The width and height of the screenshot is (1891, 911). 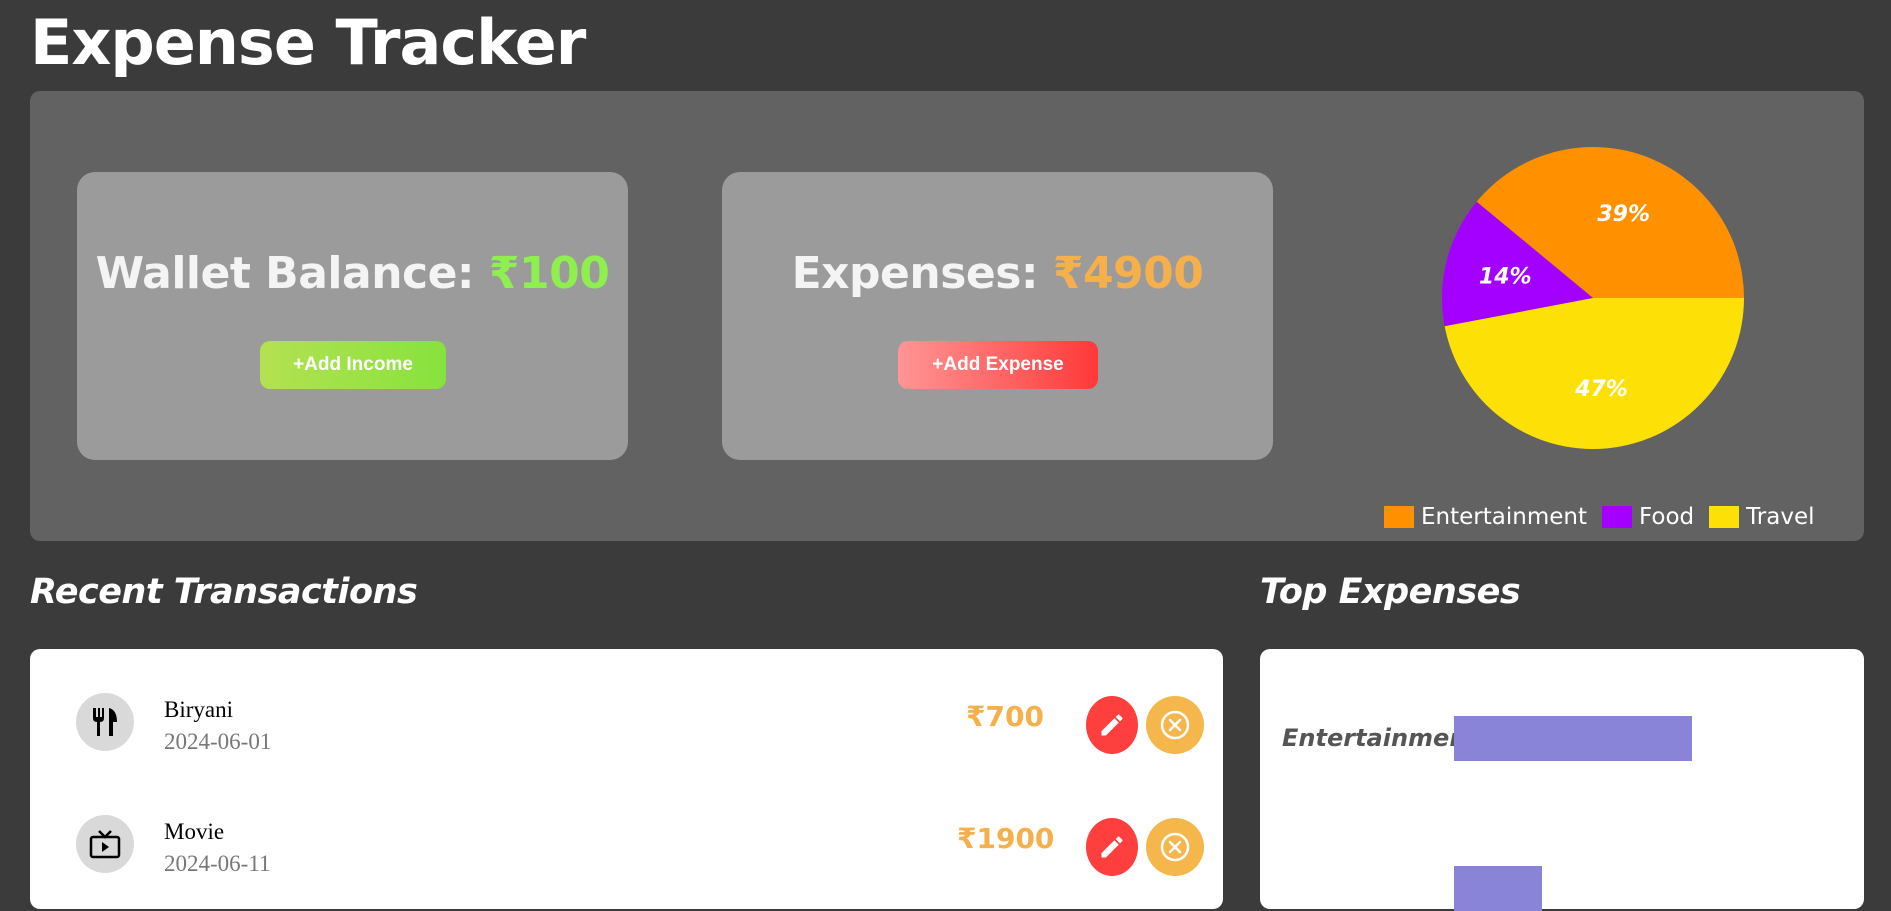 I want to click on top-expenses-chart: Entertainment, so click(x=1562, y=780).